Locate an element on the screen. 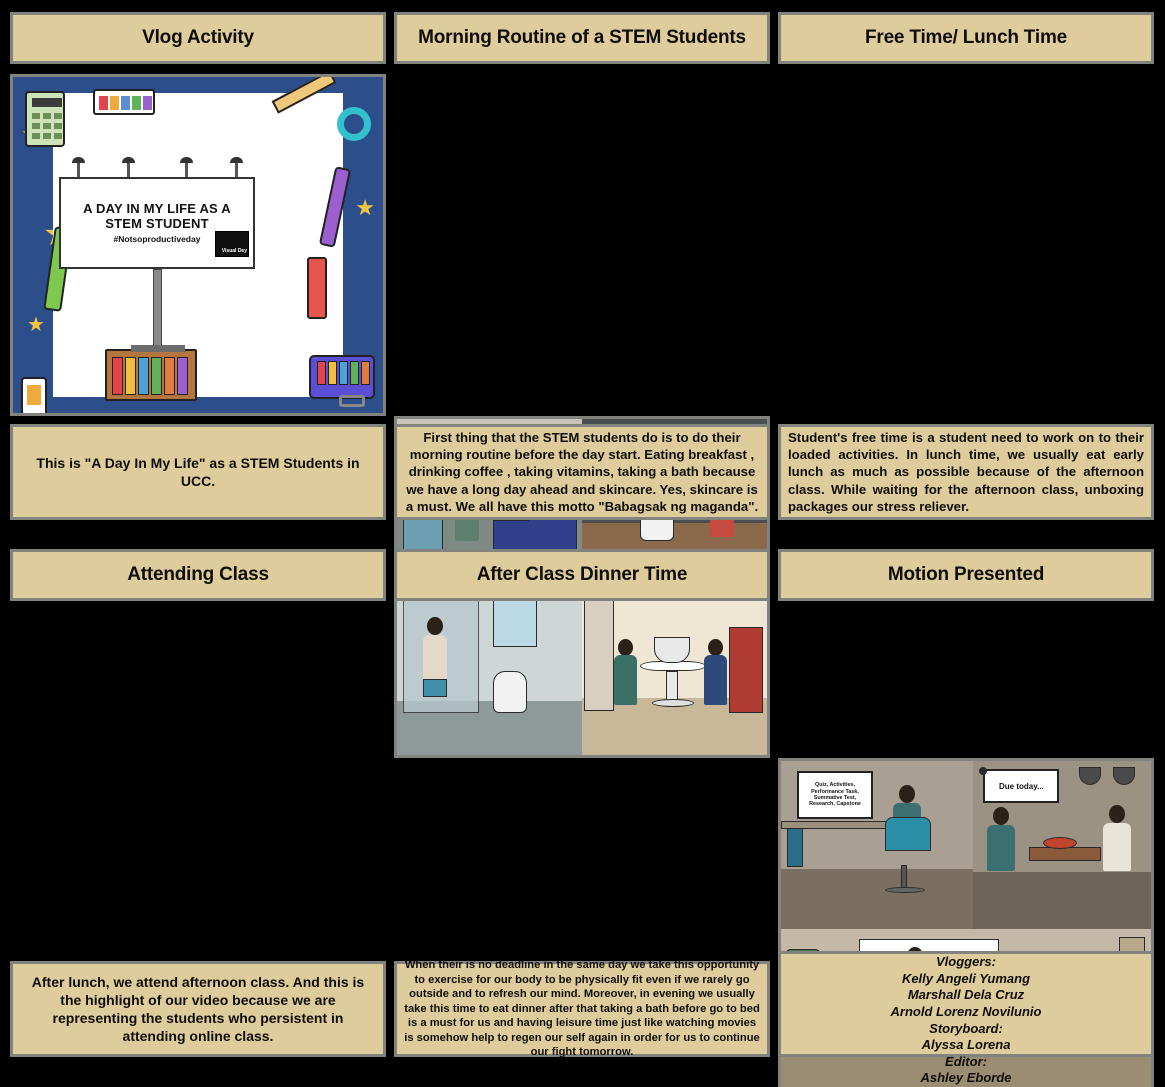 Image resolution: width=1165 pixels, height=1087 pixels. panel-title-morning-routine: Morning Routine of a STEM Students is located at coordinates (582, 38).